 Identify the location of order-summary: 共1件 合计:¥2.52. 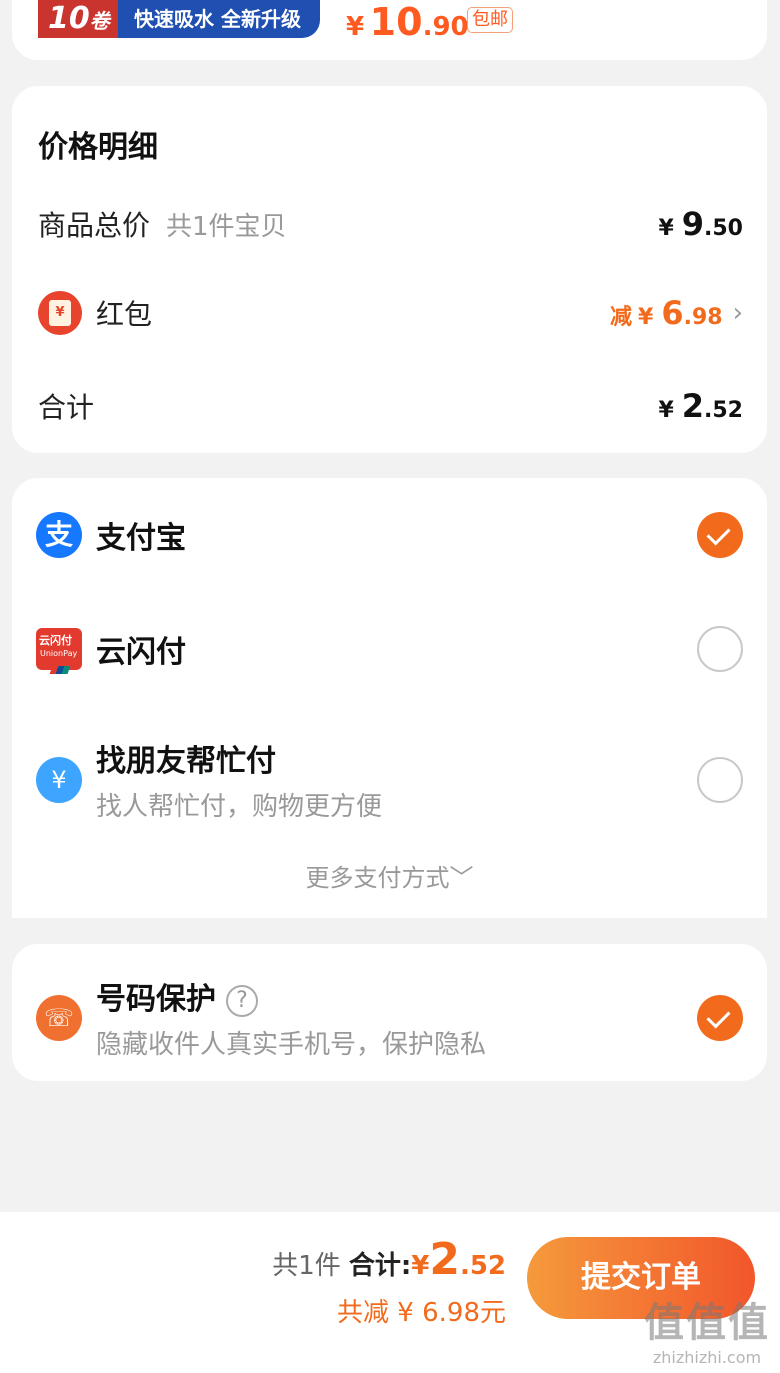
(389, 1259).